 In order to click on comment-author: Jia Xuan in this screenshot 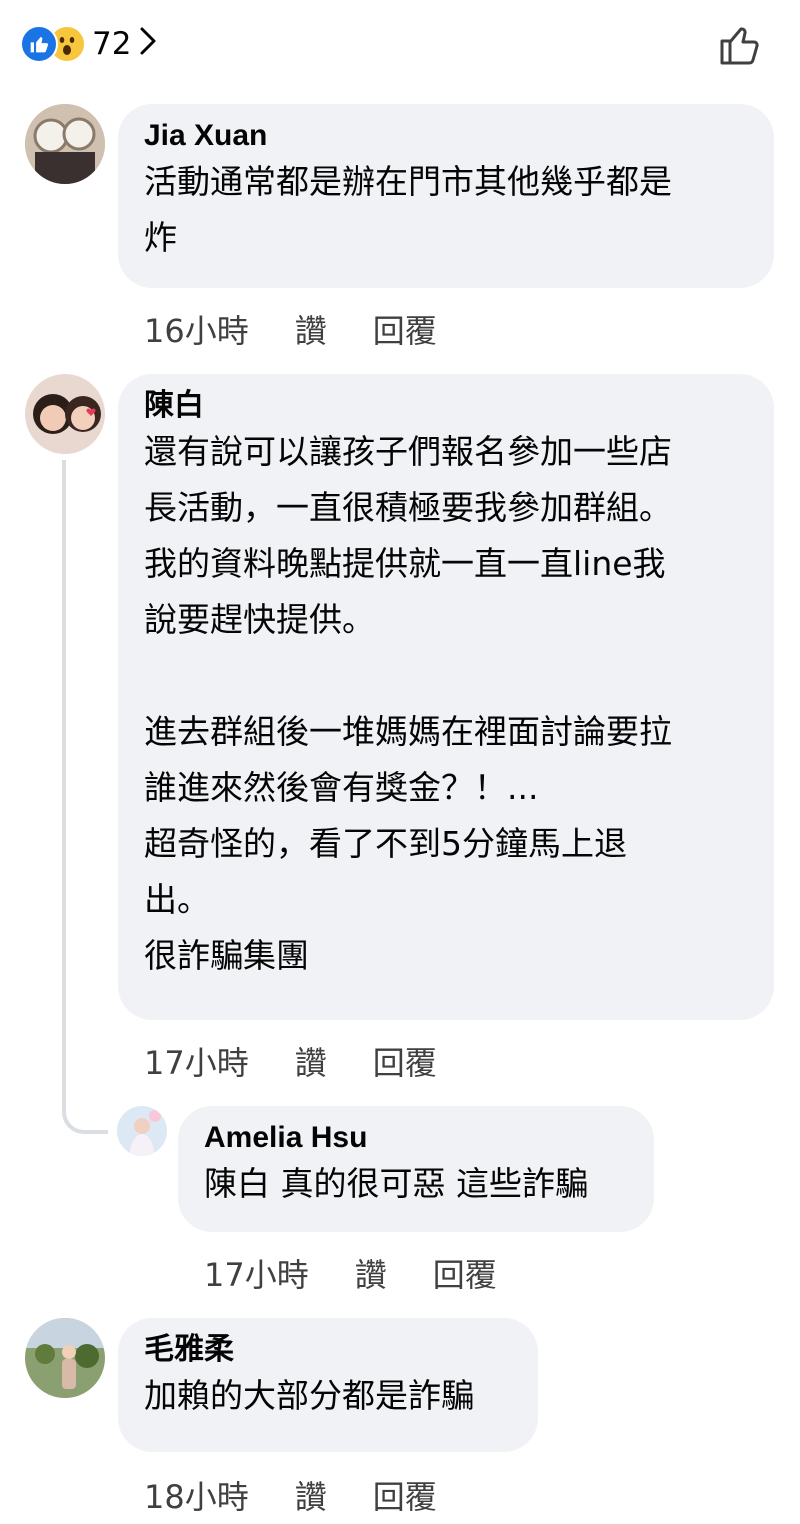, I will do `click(447, 136)`.